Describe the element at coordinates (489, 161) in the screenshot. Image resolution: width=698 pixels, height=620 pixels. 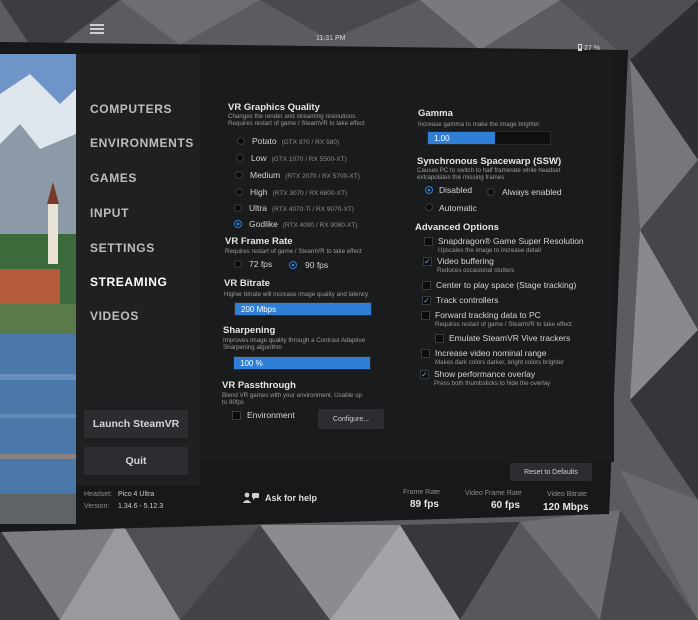
I see `ssw-title: Synchronous Spacewarp (SSW)` at that location.